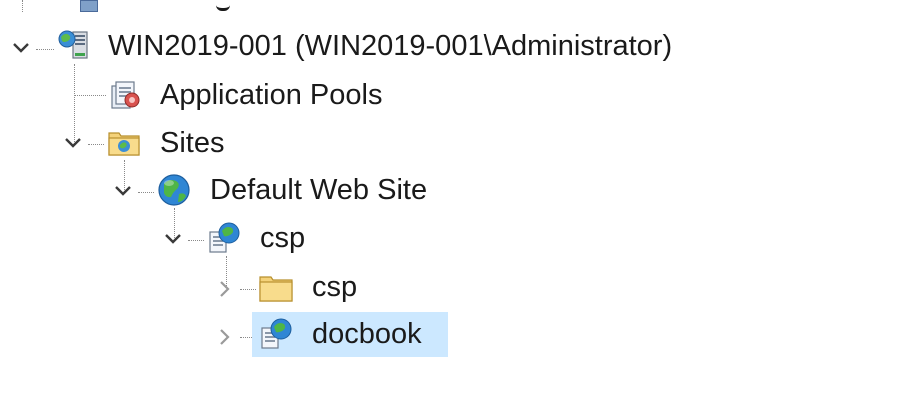  I want to click on tree-item-label: Default Web Site, so click(319, 189).